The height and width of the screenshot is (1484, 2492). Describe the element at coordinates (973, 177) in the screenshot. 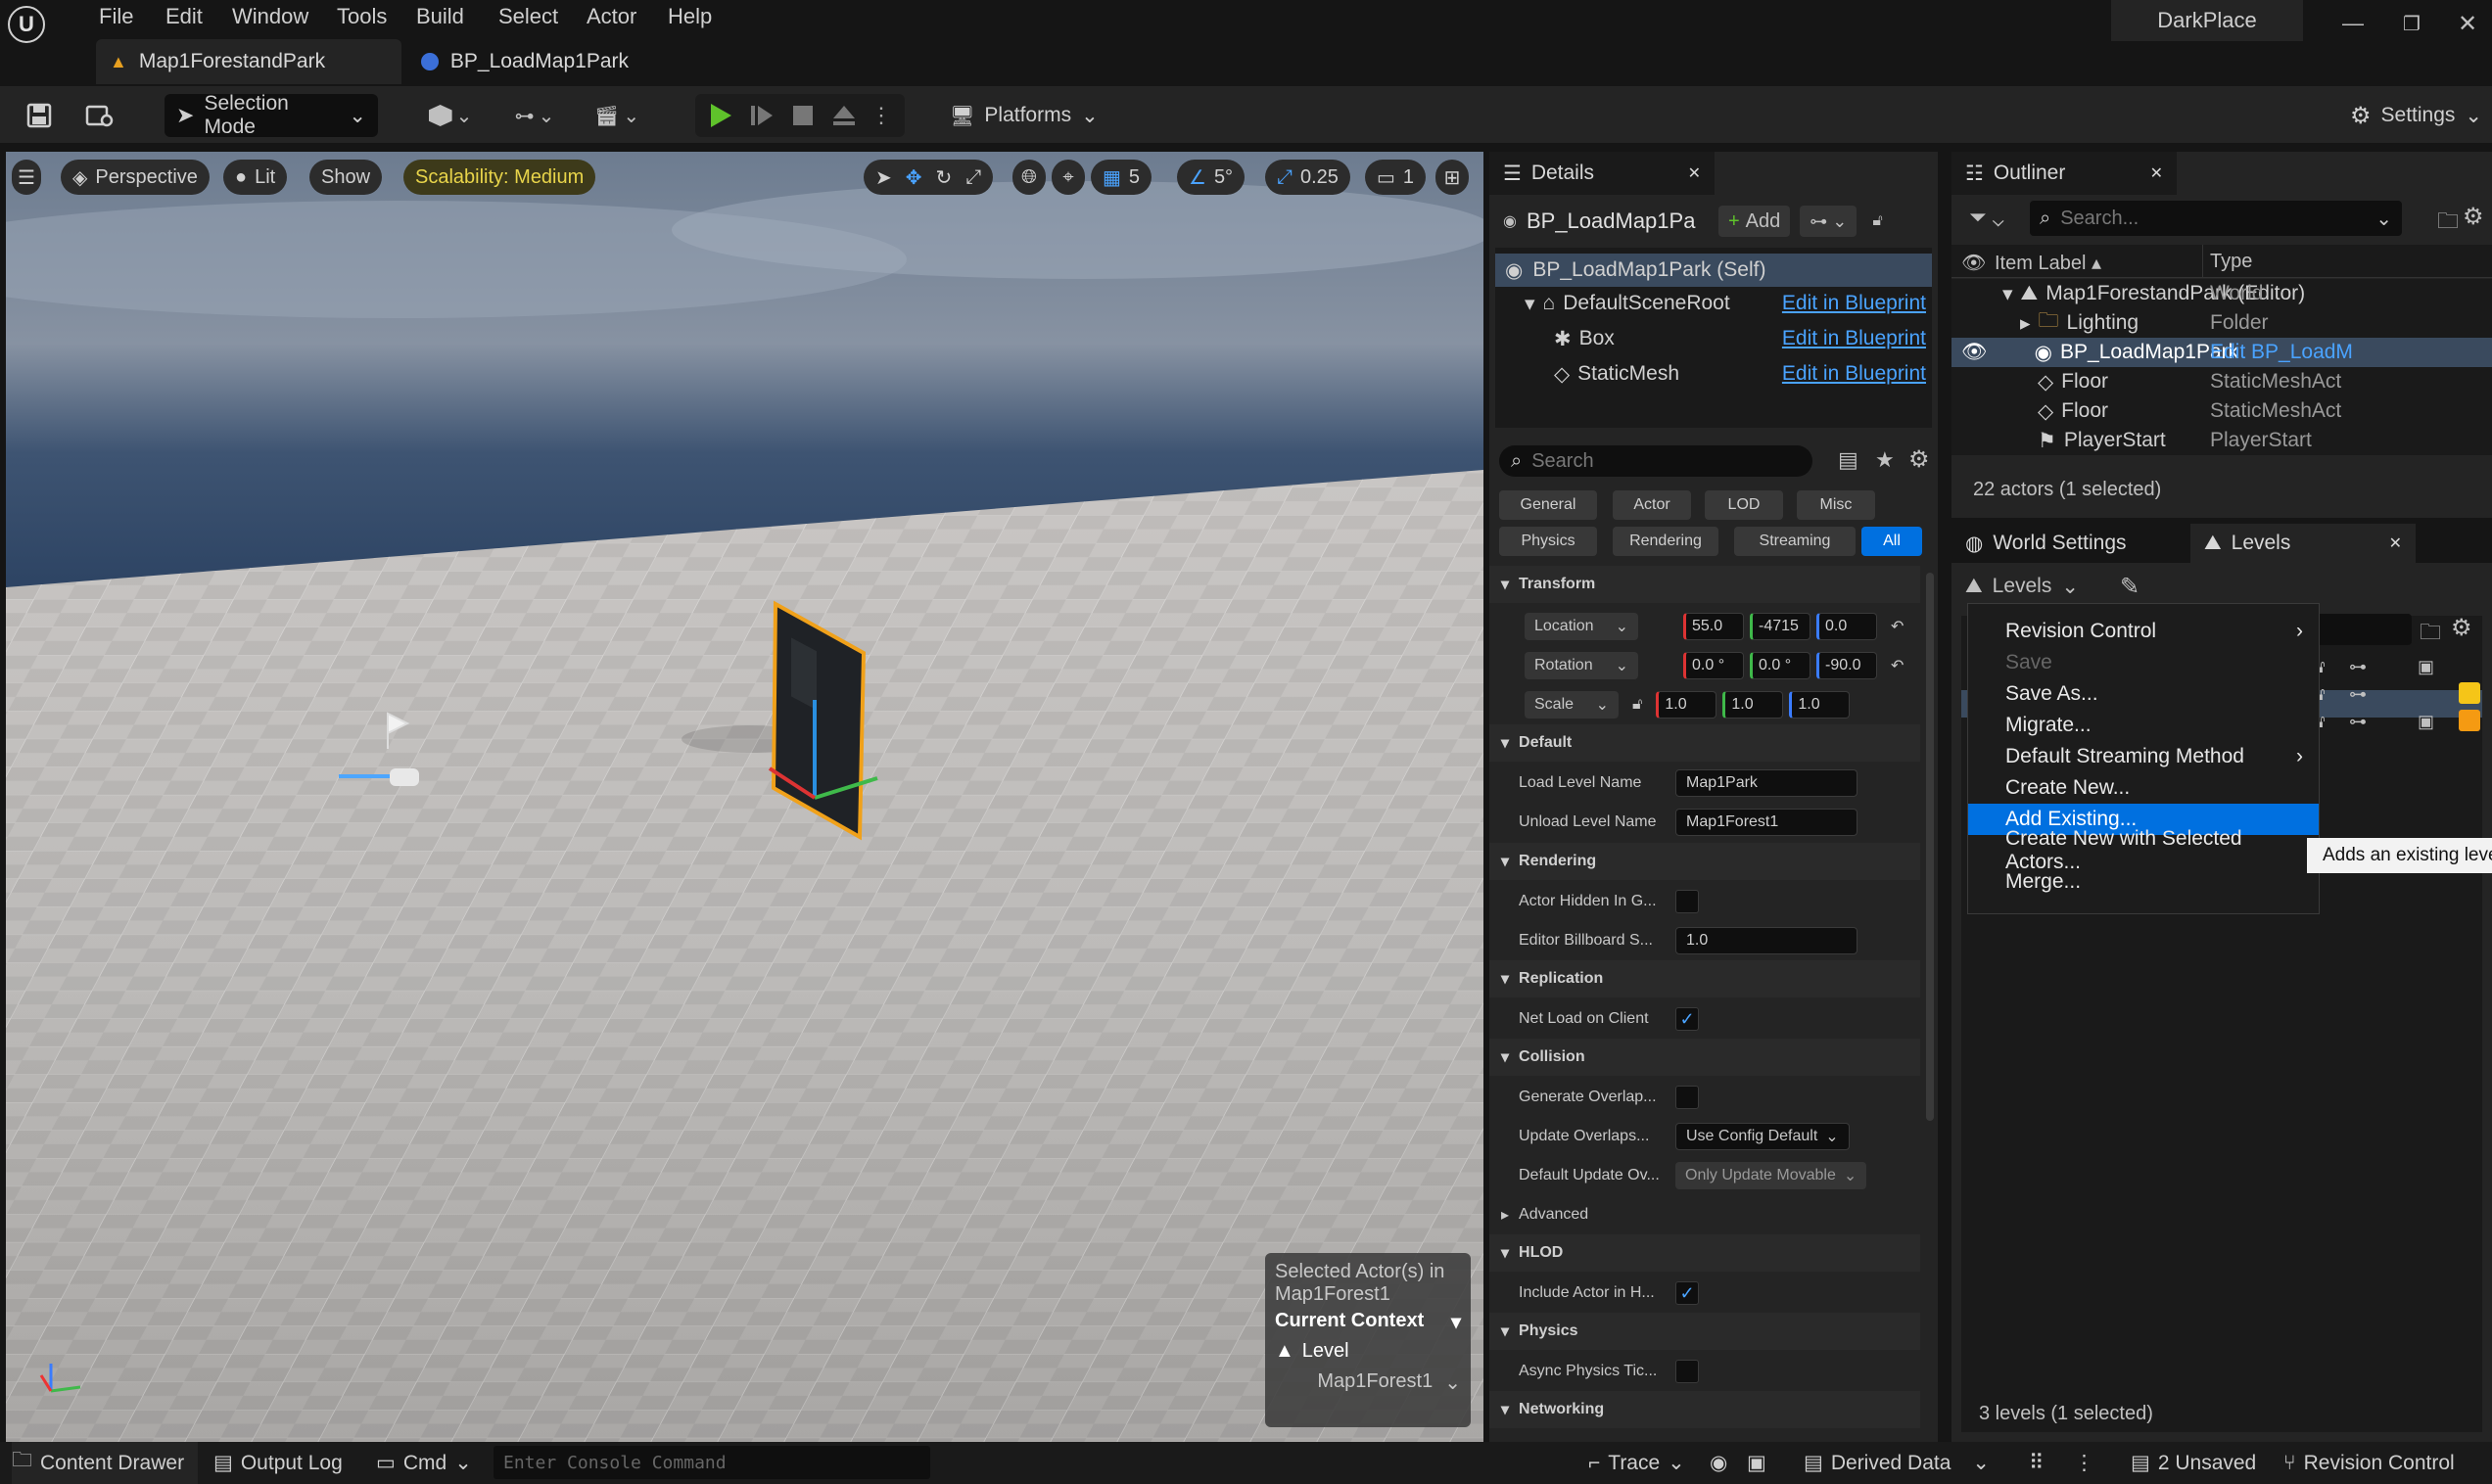

I see `scale-tool-icon: ⤢` at that location.